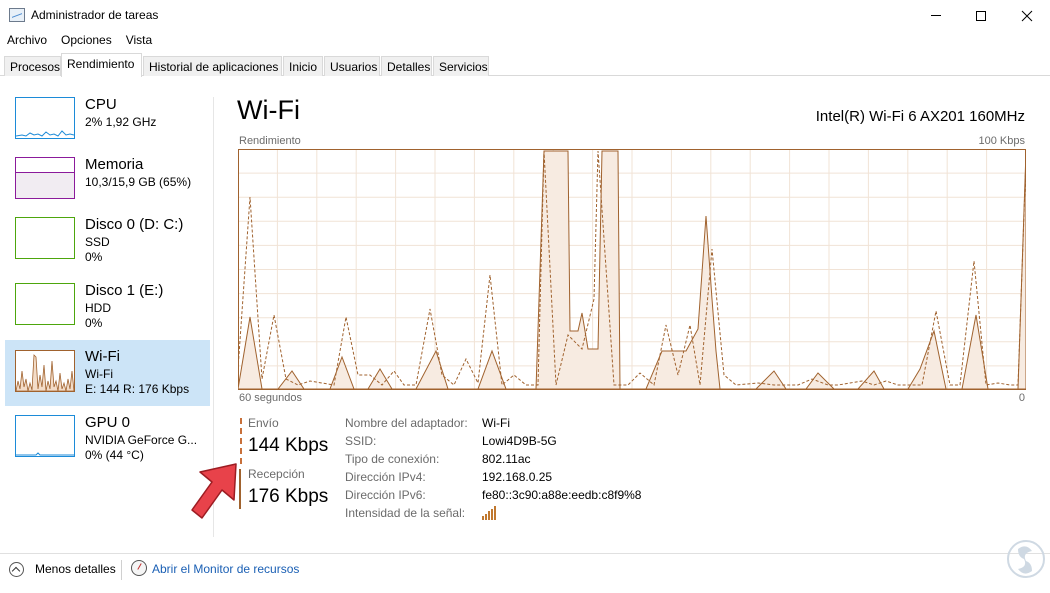 The height and width of the screenshot is (593, 1050). What do you see at coordinates (45, 371) in the screenshot?
I see `wifi-thumbnail` at bounding box center [45, 371].